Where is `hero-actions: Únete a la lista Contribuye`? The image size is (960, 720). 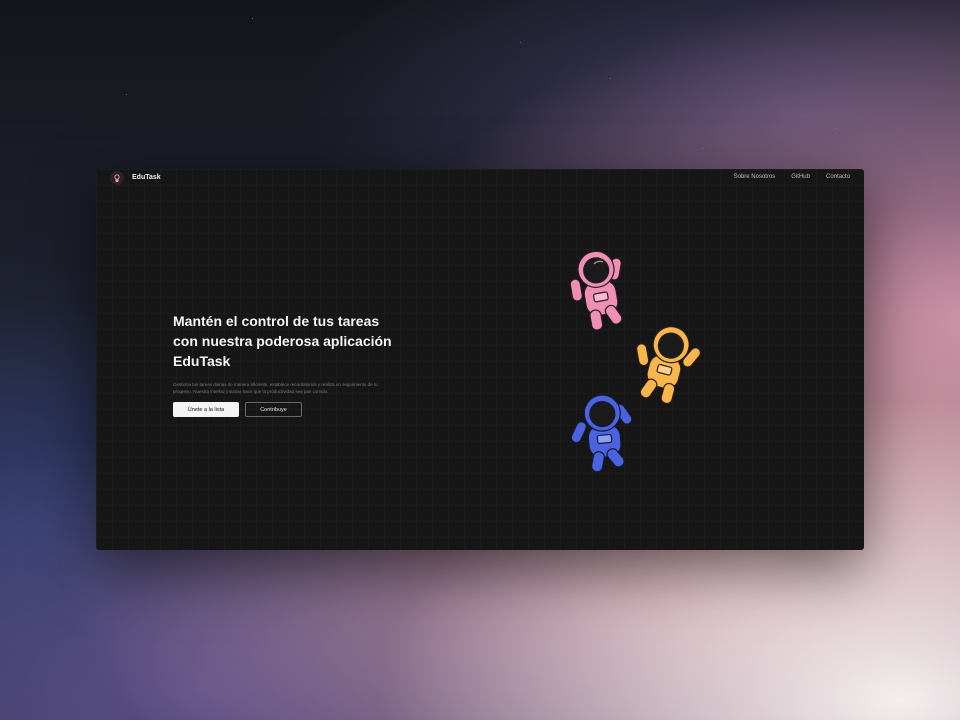
hero-actions: Únete a la lista Contribuye is located at coordinates (293, 409).